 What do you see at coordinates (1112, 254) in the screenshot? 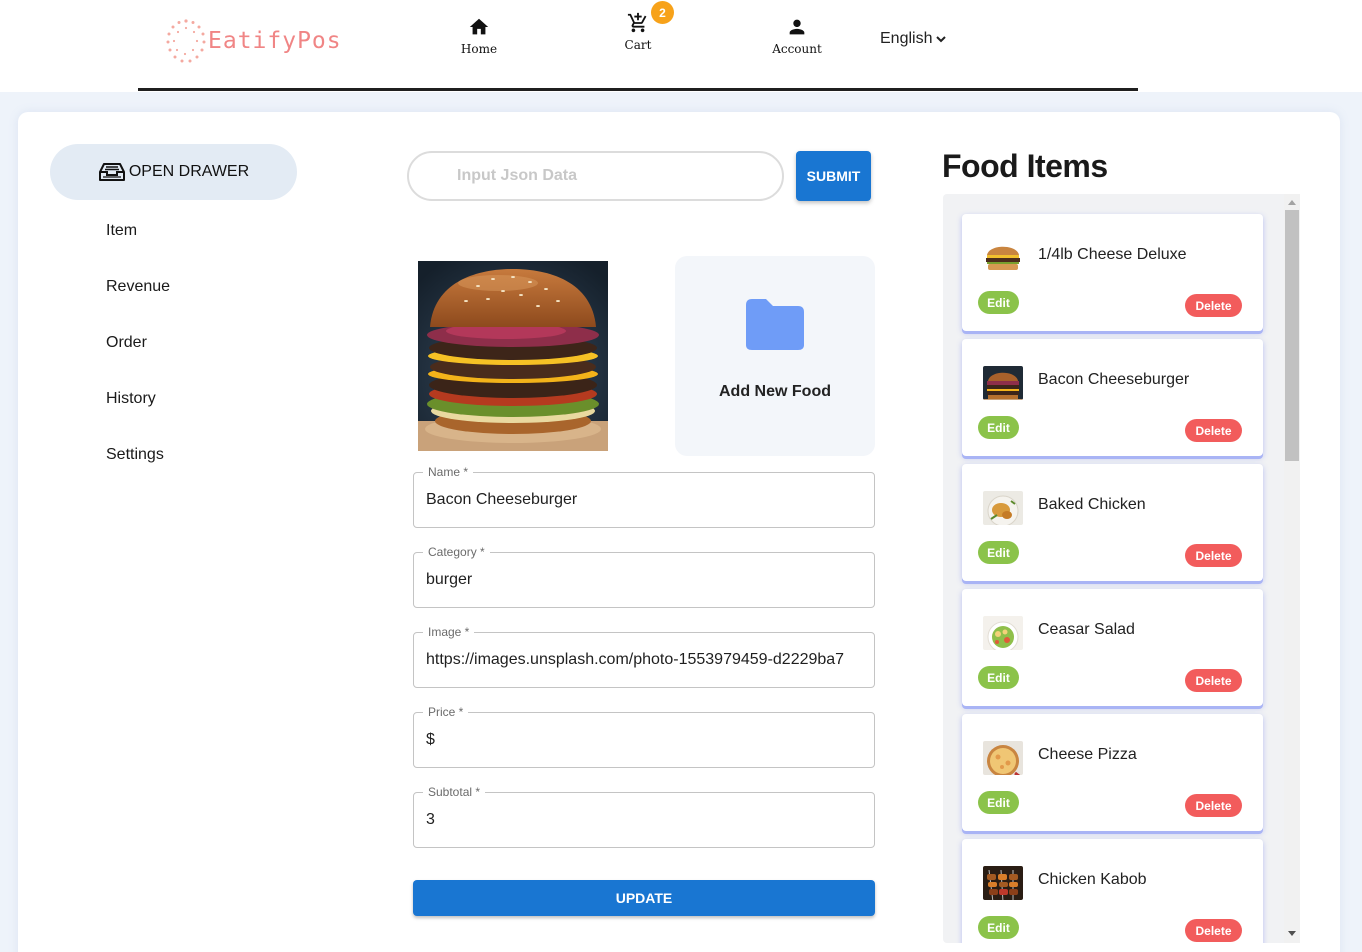
I see `food-item-name: 1/4lb Cheese Deluxe` at bounding box center [1112, 254].